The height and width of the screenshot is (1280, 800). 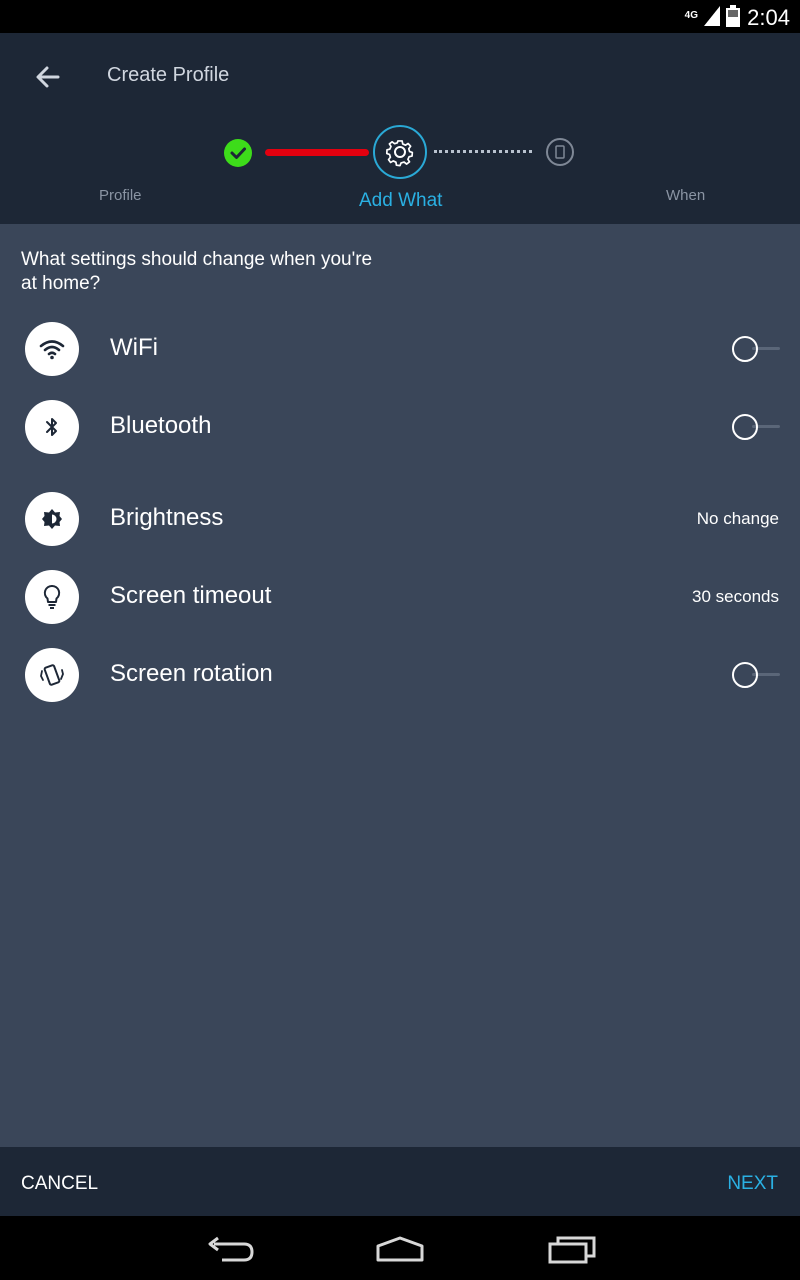 I want to click on bluetooth-icon-badge, so click(x=52, y=427).